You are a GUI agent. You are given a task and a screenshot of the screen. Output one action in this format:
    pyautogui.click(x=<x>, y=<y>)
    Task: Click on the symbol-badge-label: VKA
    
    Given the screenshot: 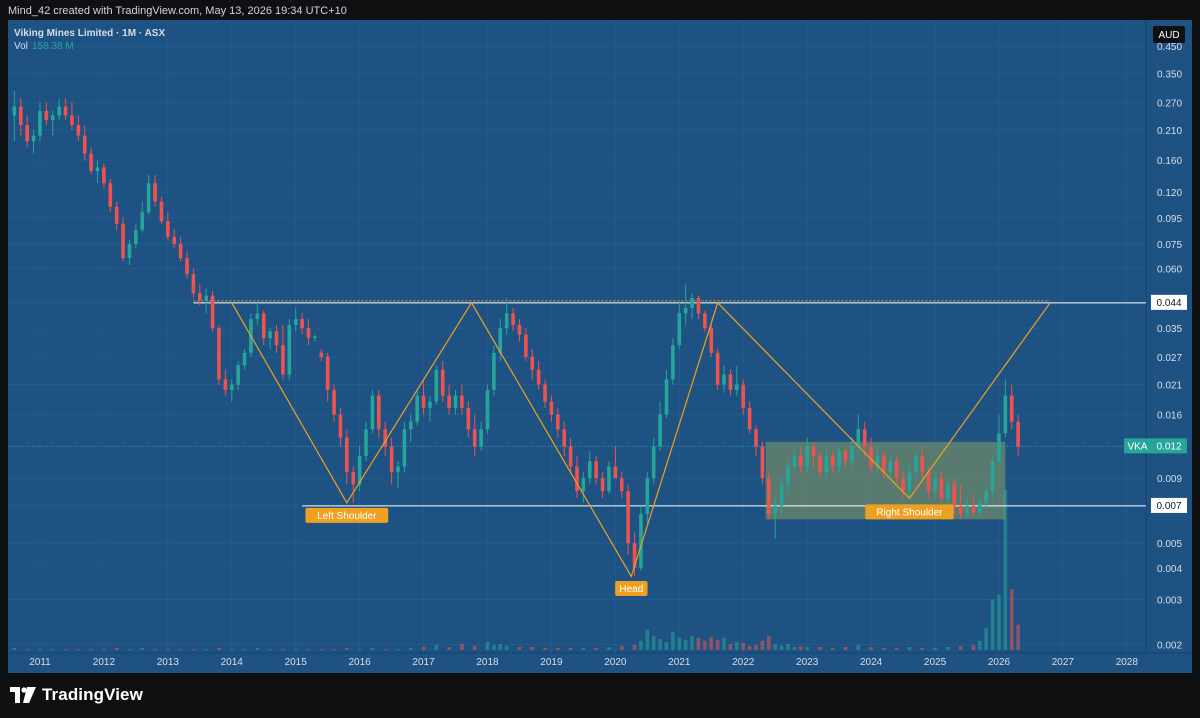 What is the action you would take?
    pyautogui.click(x=1137, y=446)
    